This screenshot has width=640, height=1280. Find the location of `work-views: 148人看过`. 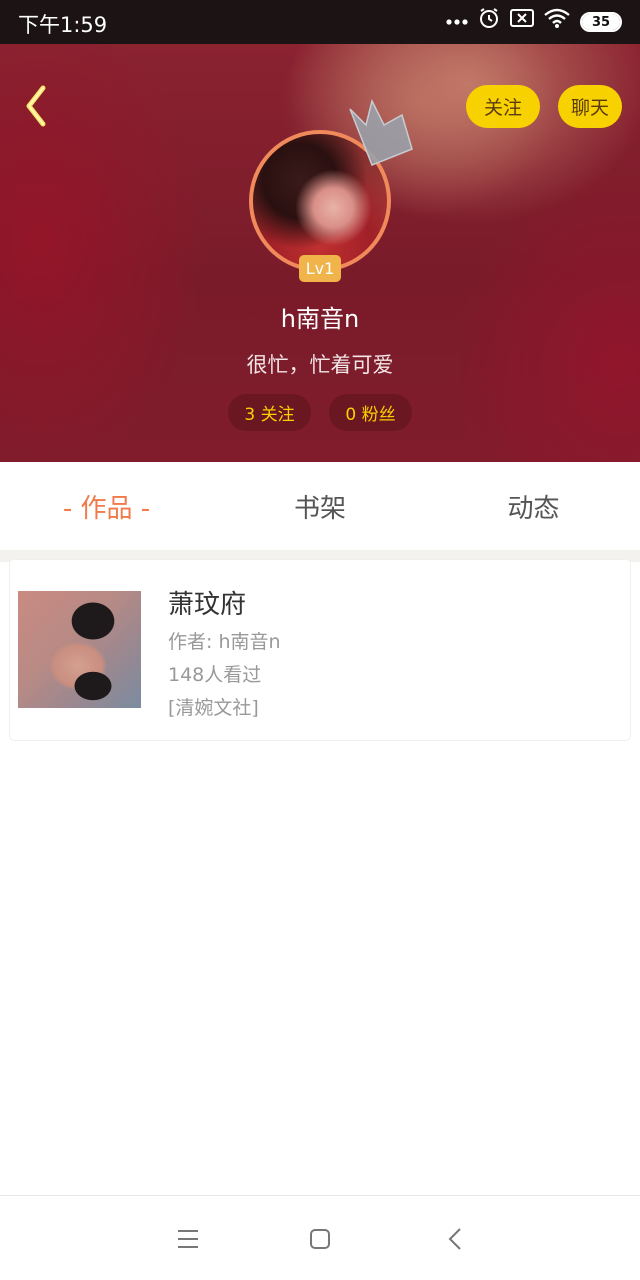

work-views: 148人看过 is located at coordinates (215, 675).